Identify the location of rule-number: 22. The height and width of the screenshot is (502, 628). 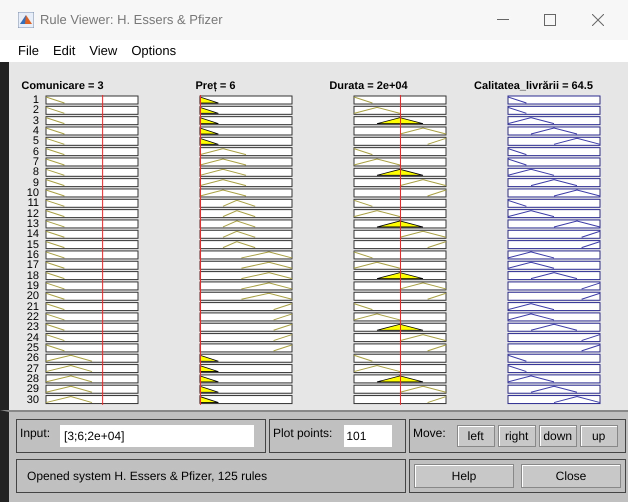
(32, 317).